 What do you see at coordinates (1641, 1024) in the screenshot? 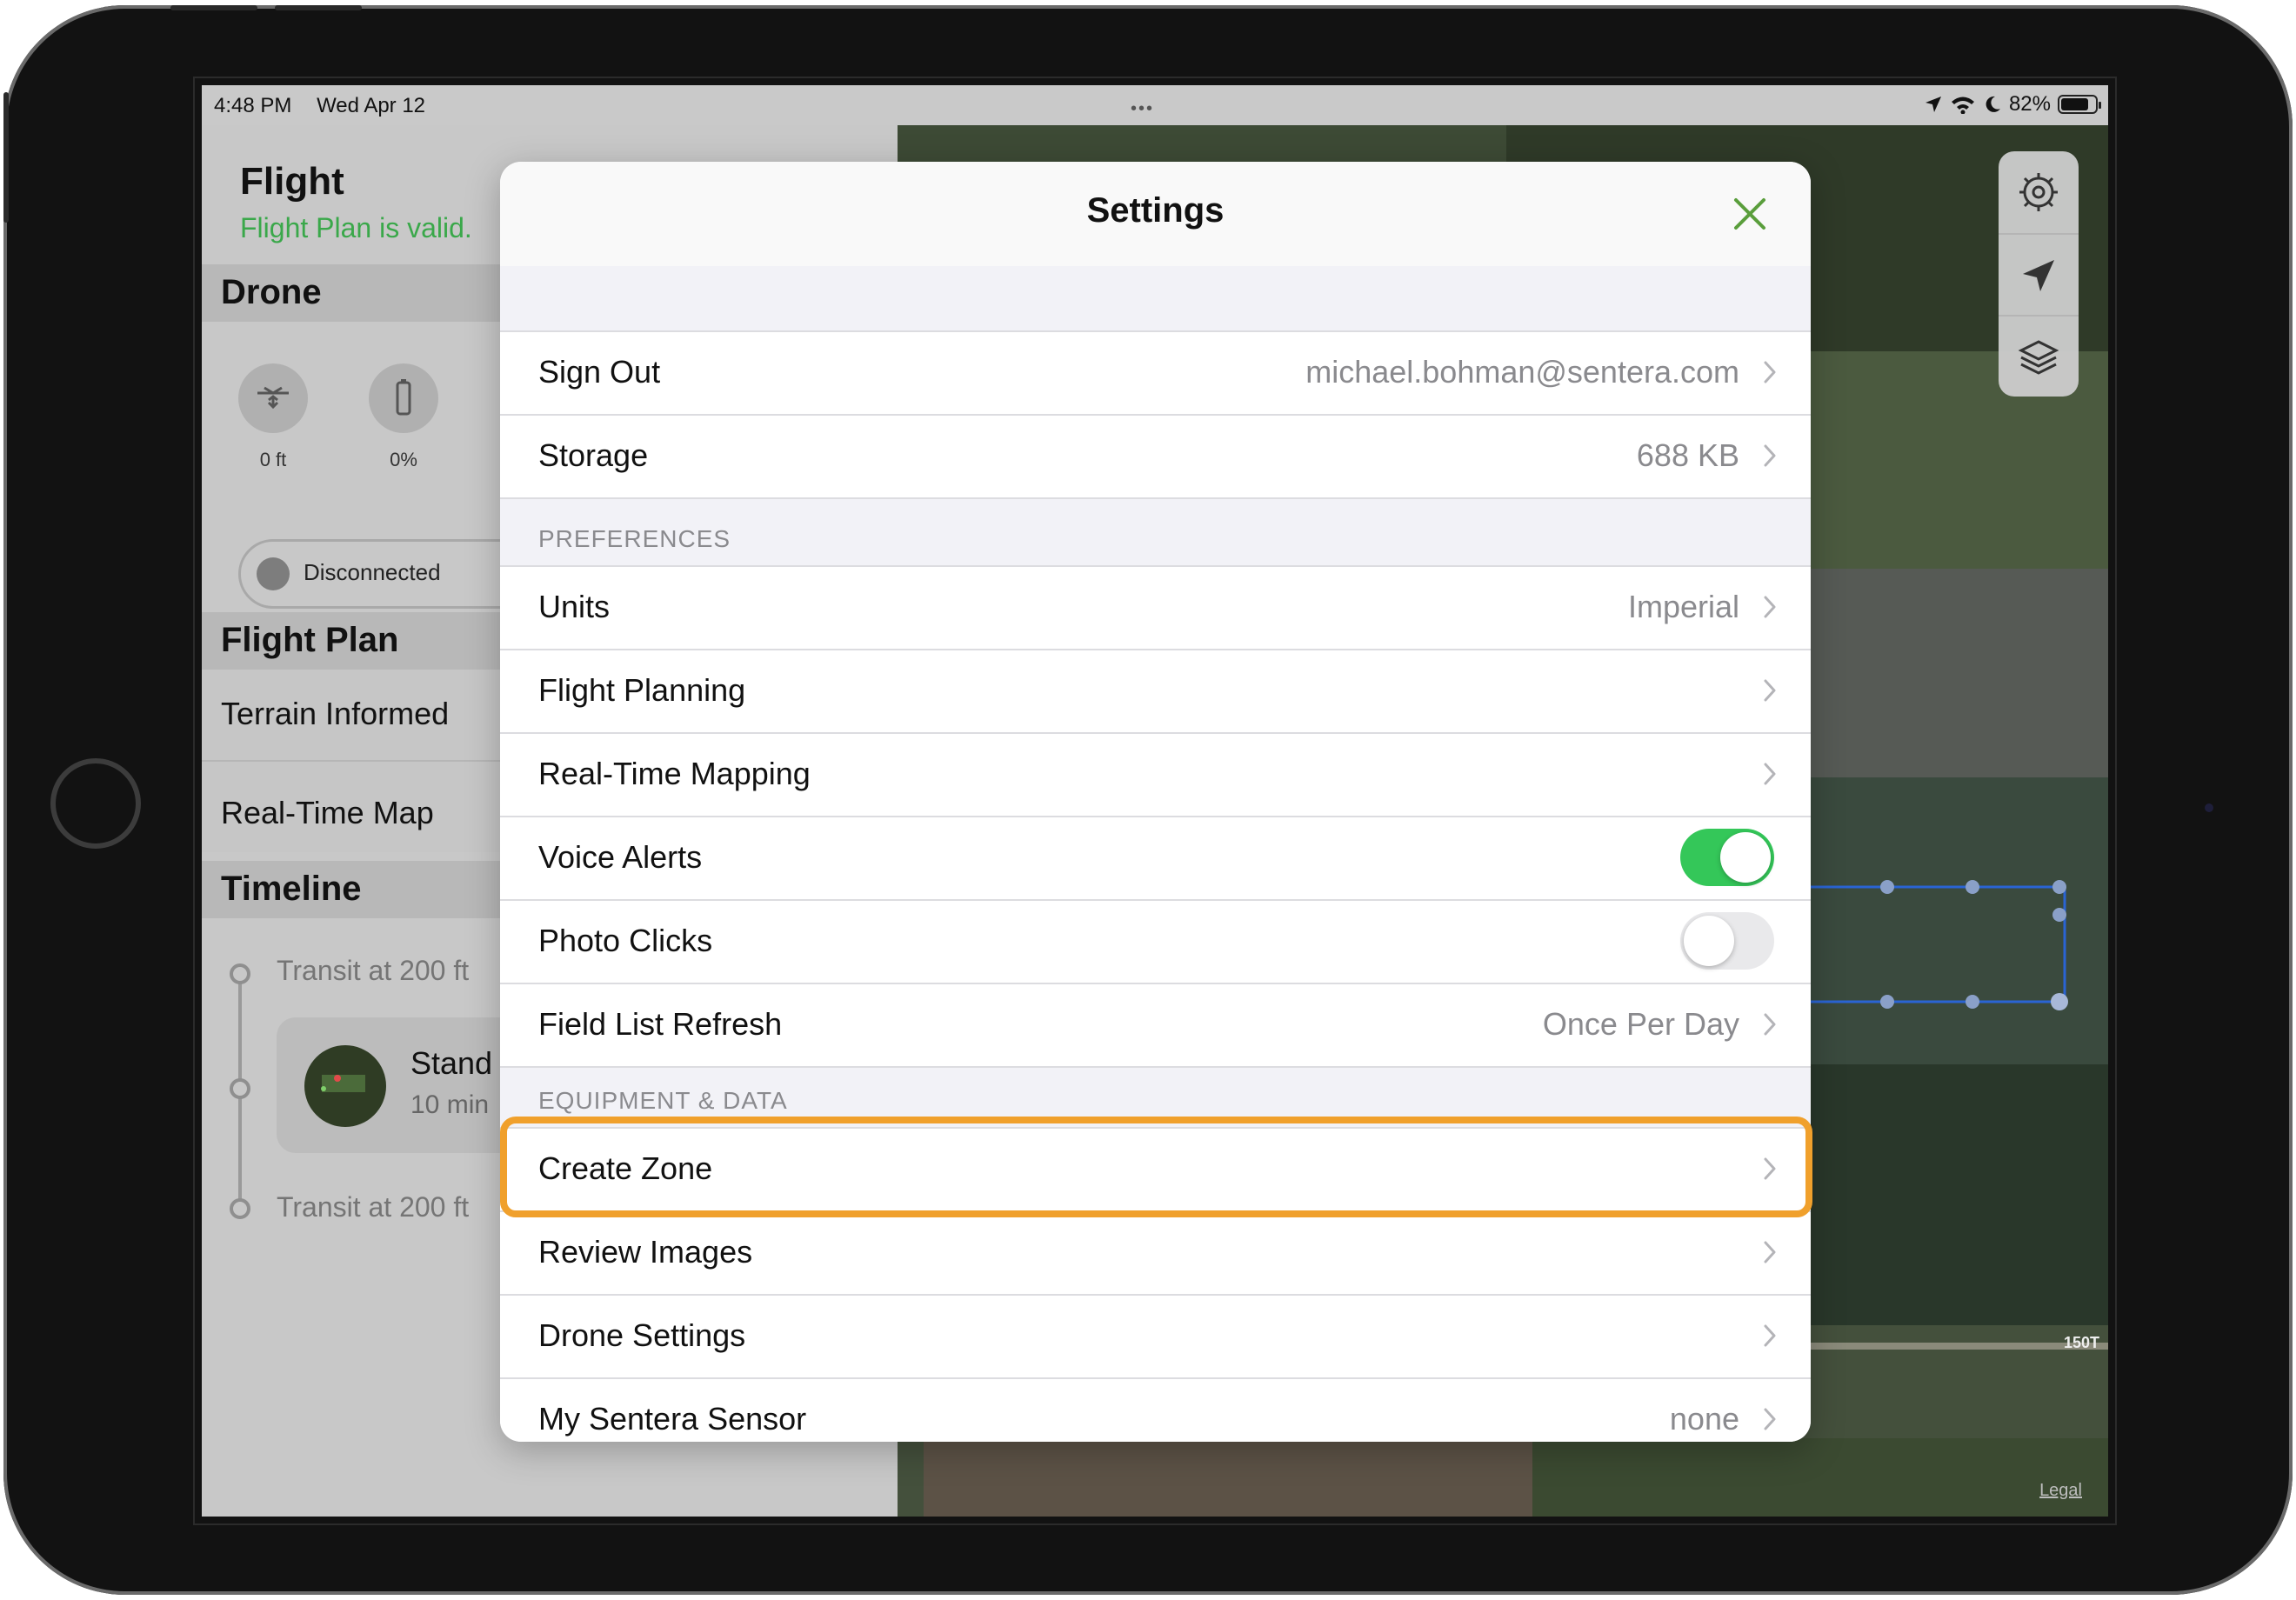
I see `row-value: Once Per Day` at bounding box center [1641, 1024].